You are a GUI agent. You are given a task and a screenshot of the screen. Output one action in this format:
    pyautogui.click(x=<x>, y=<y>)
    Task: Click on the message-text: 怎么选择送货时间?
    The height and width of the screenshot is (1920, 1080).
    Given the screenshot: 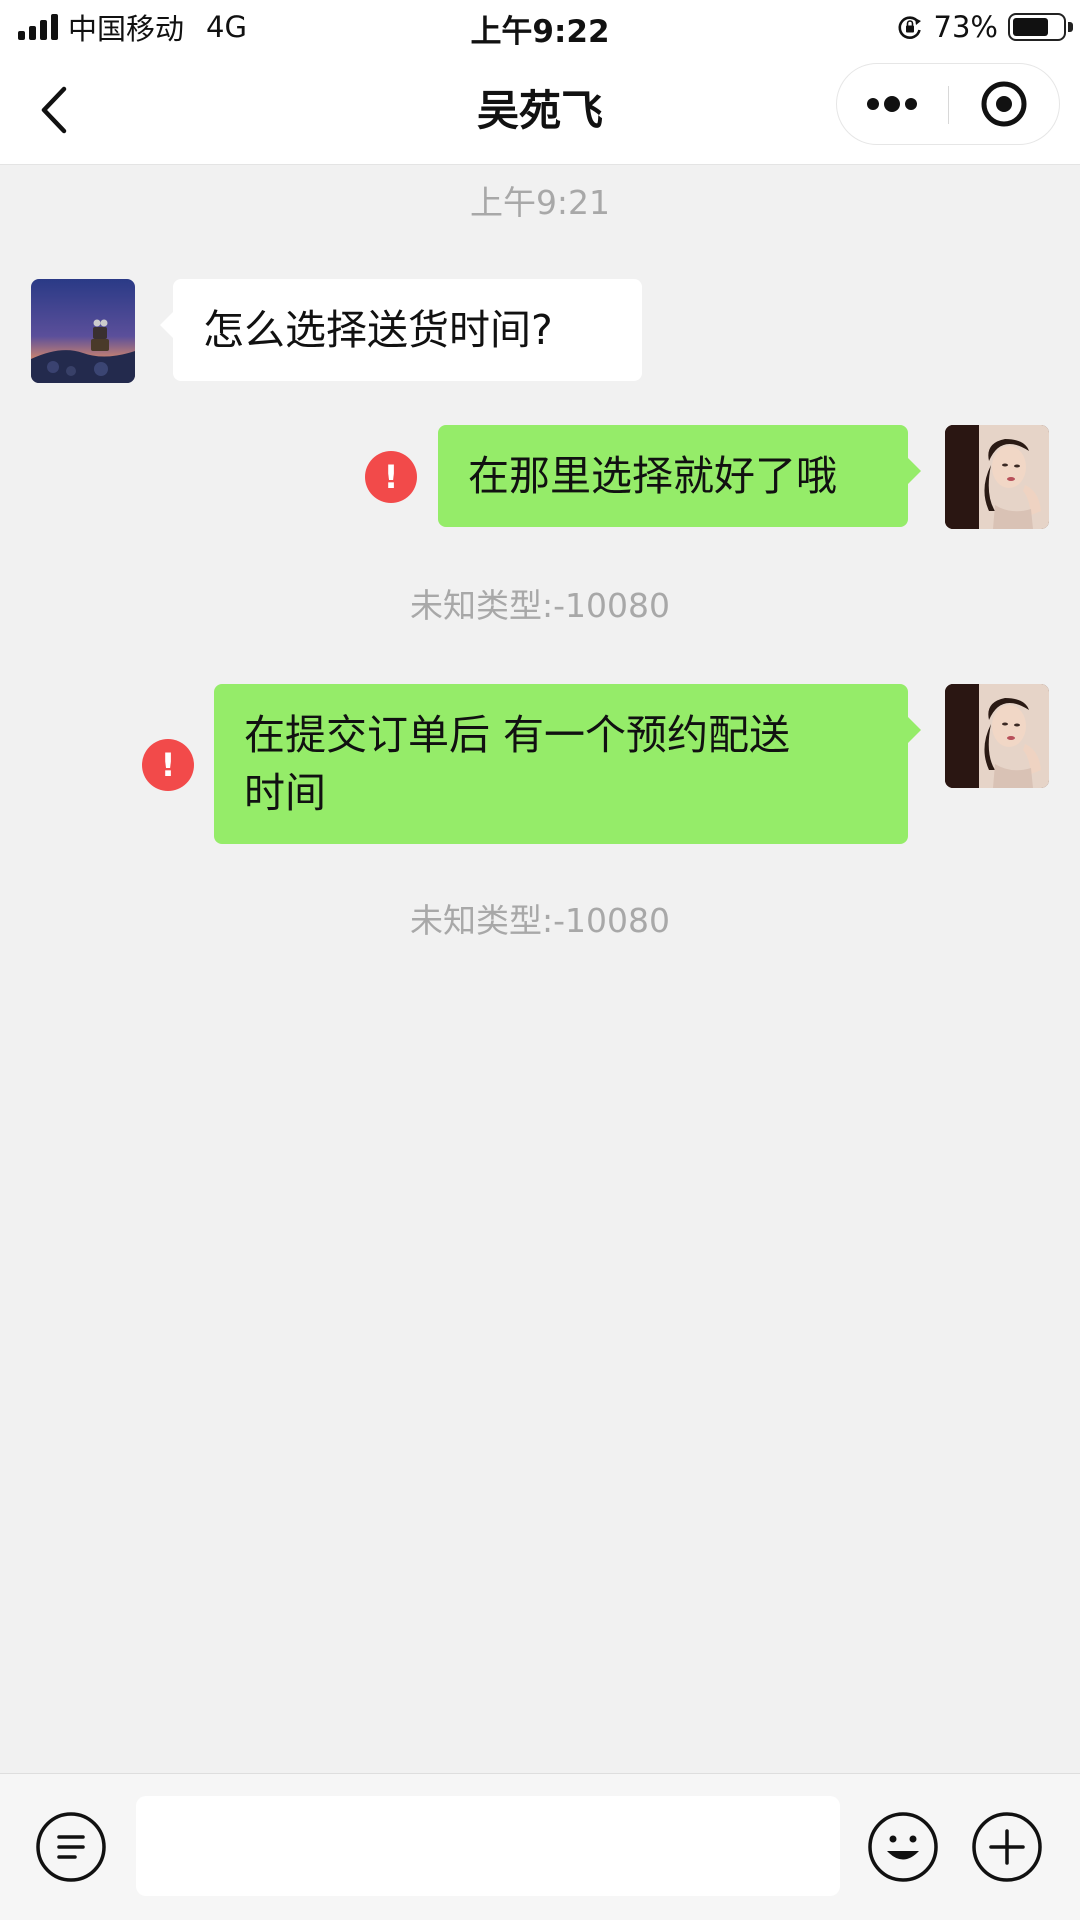 What is the action you would take?
    pyautogui.click(x=378, y=330)
    